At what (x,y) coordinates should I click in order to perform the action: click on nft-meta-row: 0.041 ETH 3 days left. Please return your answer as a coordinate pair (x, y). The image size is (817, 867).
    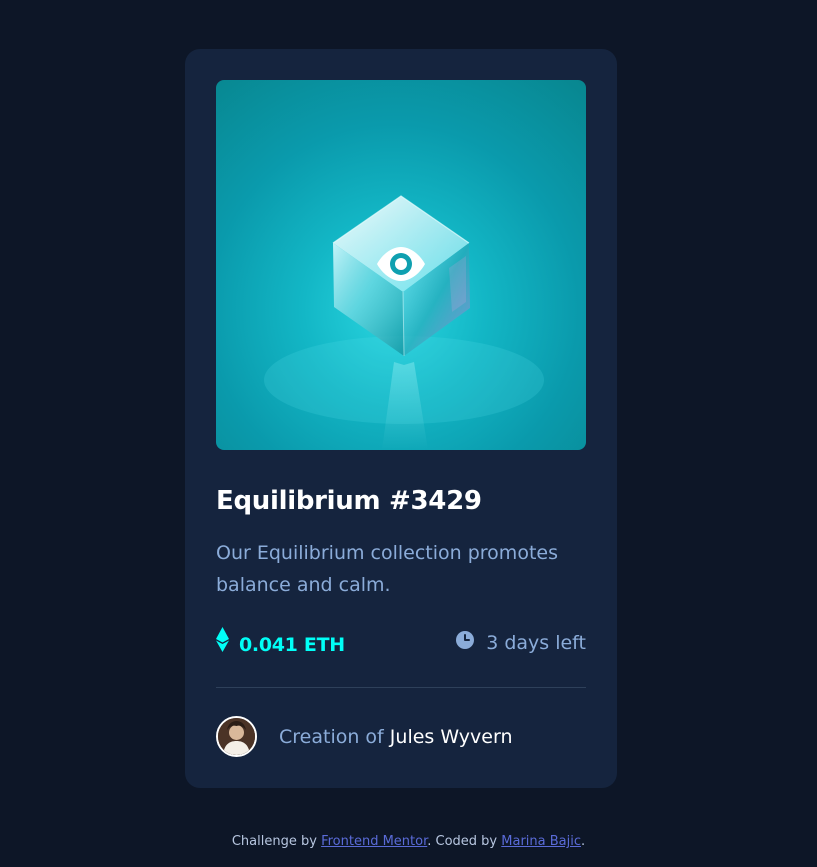
    Looking at the image, I should click on (401, 643).